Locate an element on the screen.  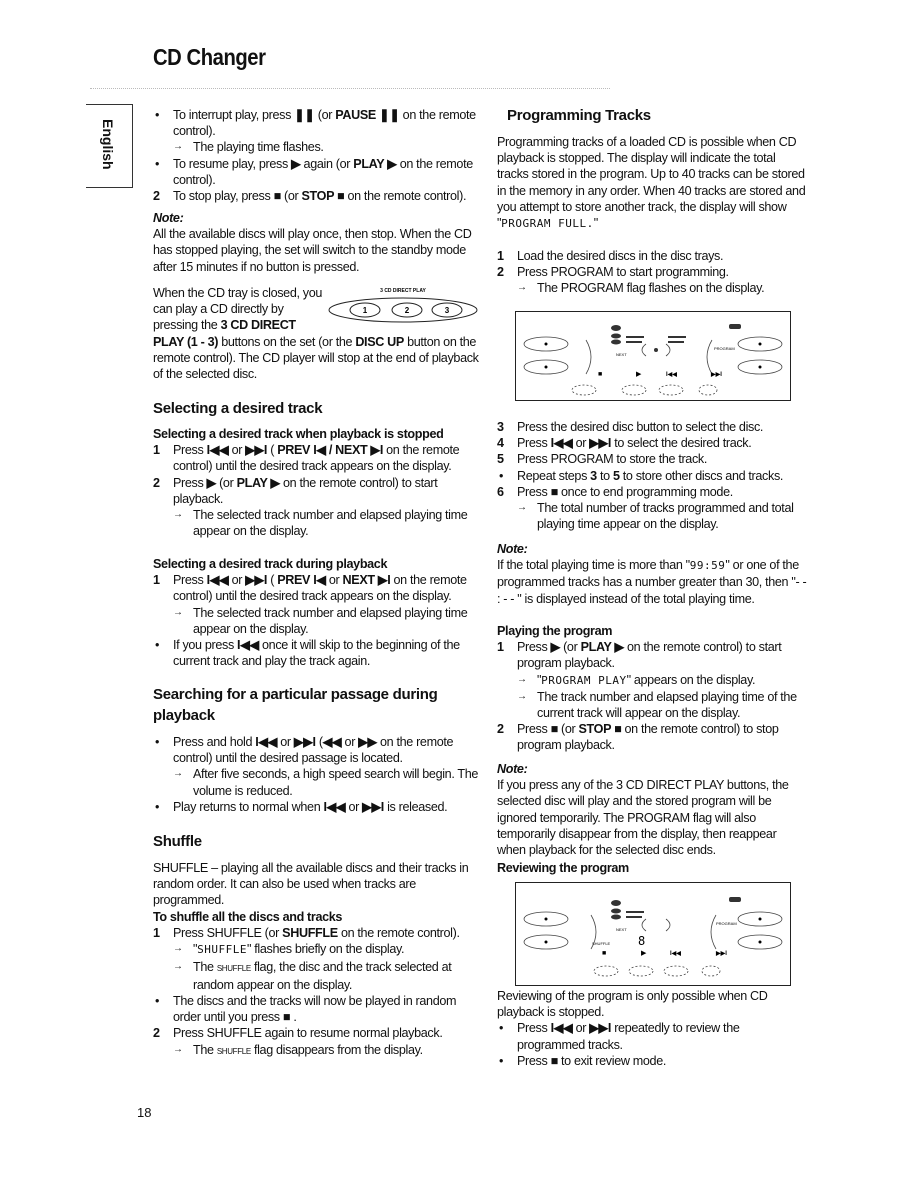
numbered-step: 6 Press ■ once to end programming mode. is located at coordinates (652, 492).